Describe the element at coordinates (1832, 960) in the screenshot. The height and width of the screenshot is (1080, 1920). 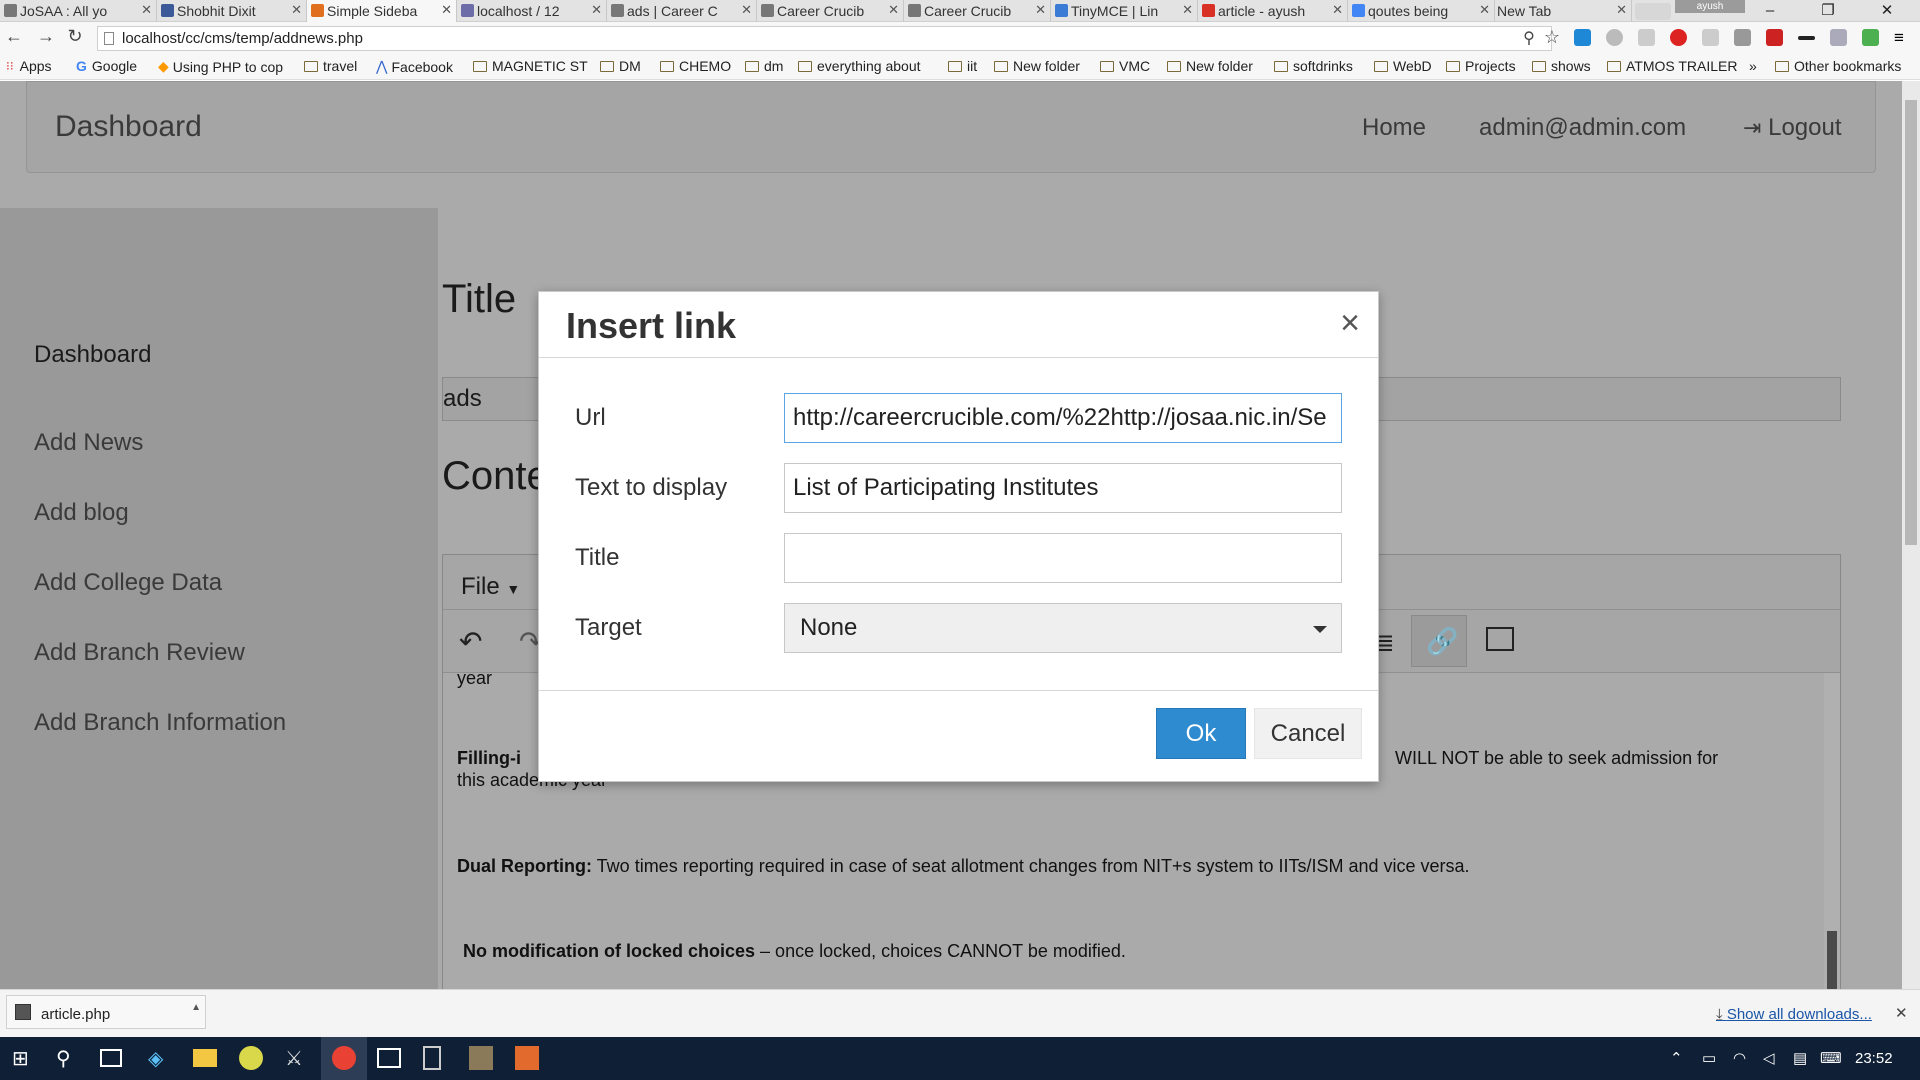
I see `editor-scroll-thumb` at that location.